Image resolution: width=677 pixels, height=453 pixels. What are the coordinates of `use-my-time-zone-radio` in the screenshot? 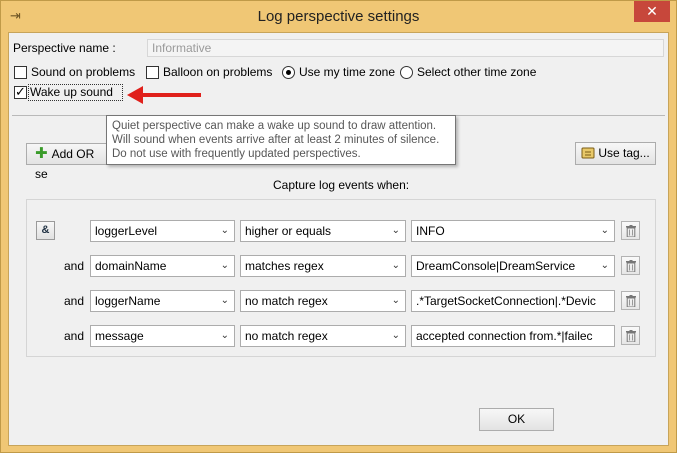 It's located at (288, 72).